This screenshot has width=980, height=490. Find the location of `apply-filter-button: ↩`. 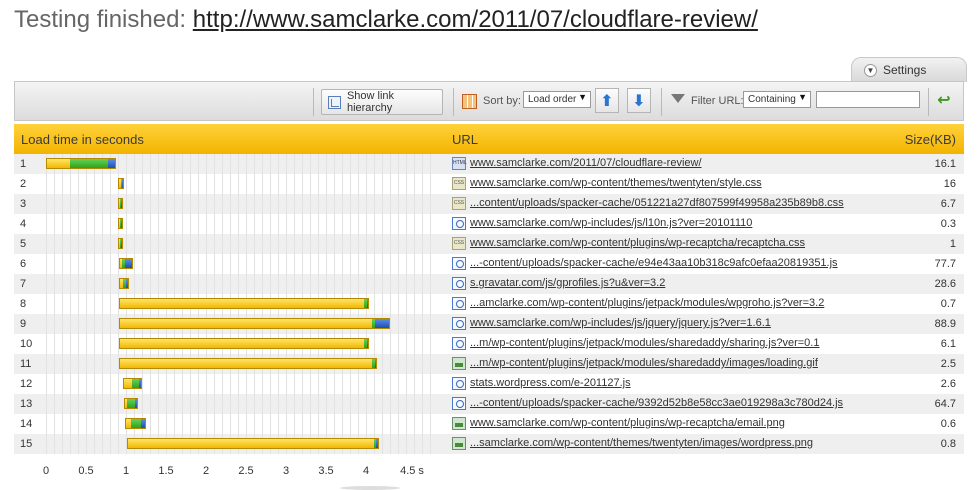

apply-filter-button: ↩ is located at coordinates (944, 100).